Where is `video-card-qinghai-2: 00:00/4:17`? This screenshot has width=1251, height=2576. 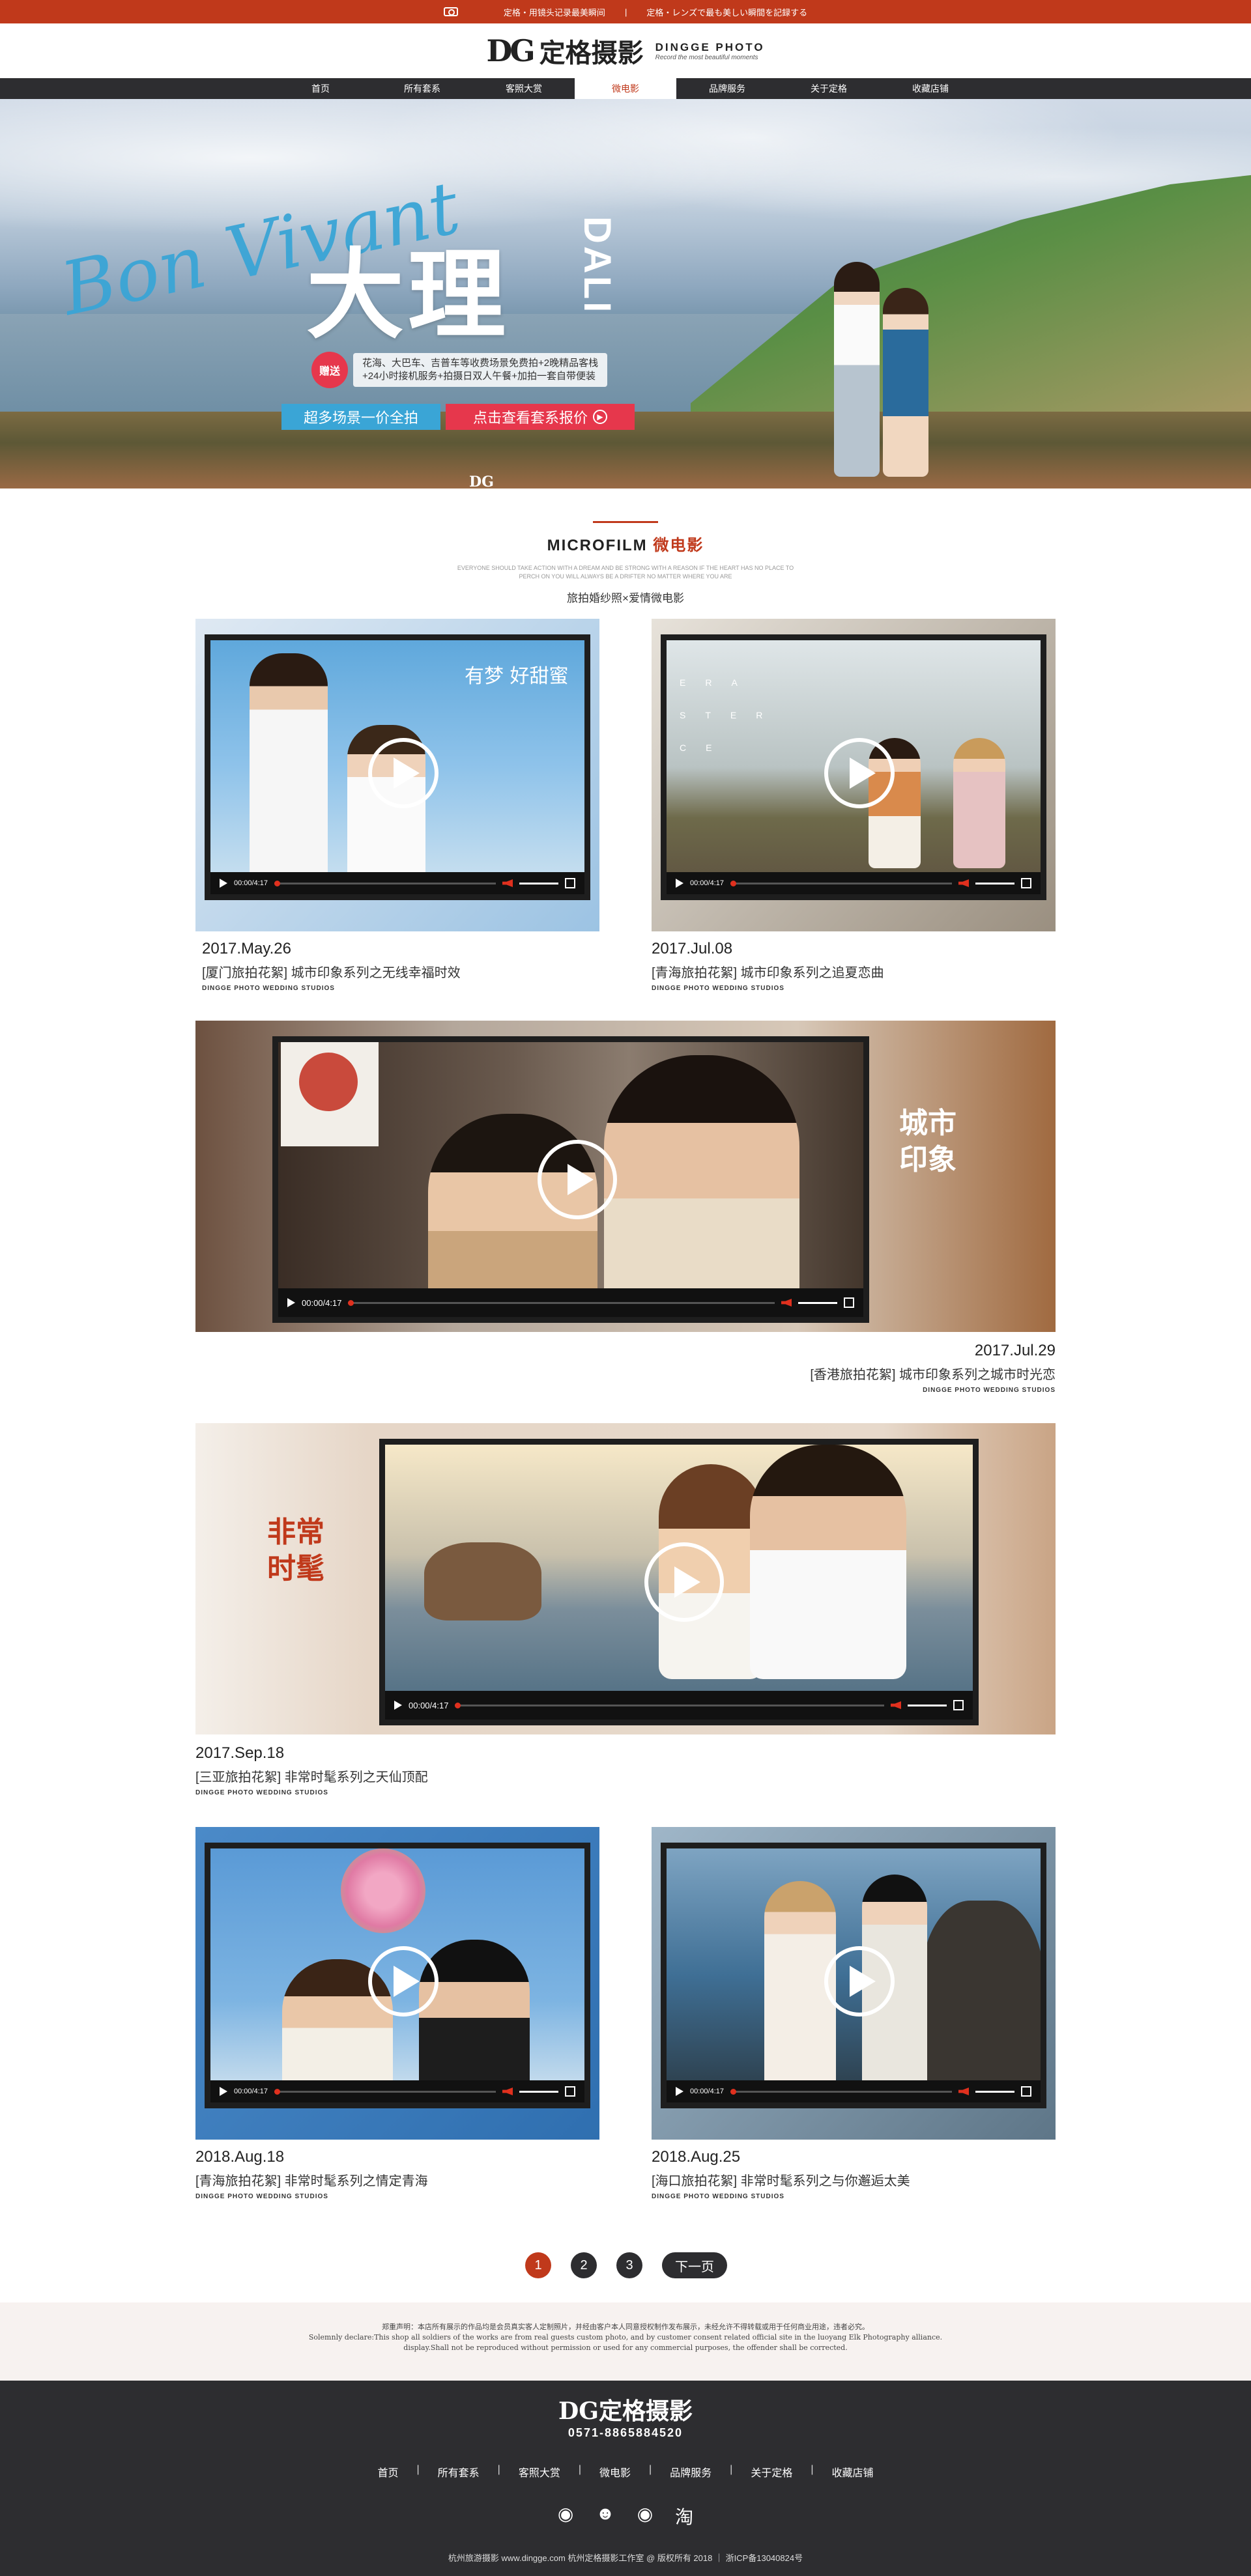 video-card-qinghai-2: 00:00/4:17 is located at coordinates (397, 1983).